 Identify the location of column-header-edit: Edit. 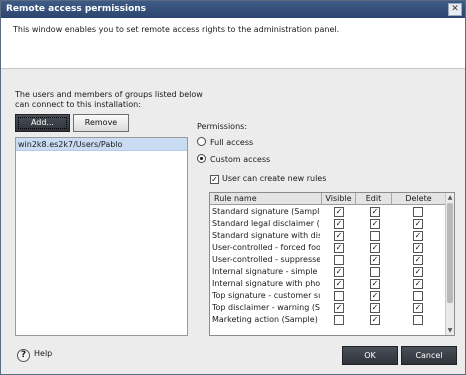
(374, 199).